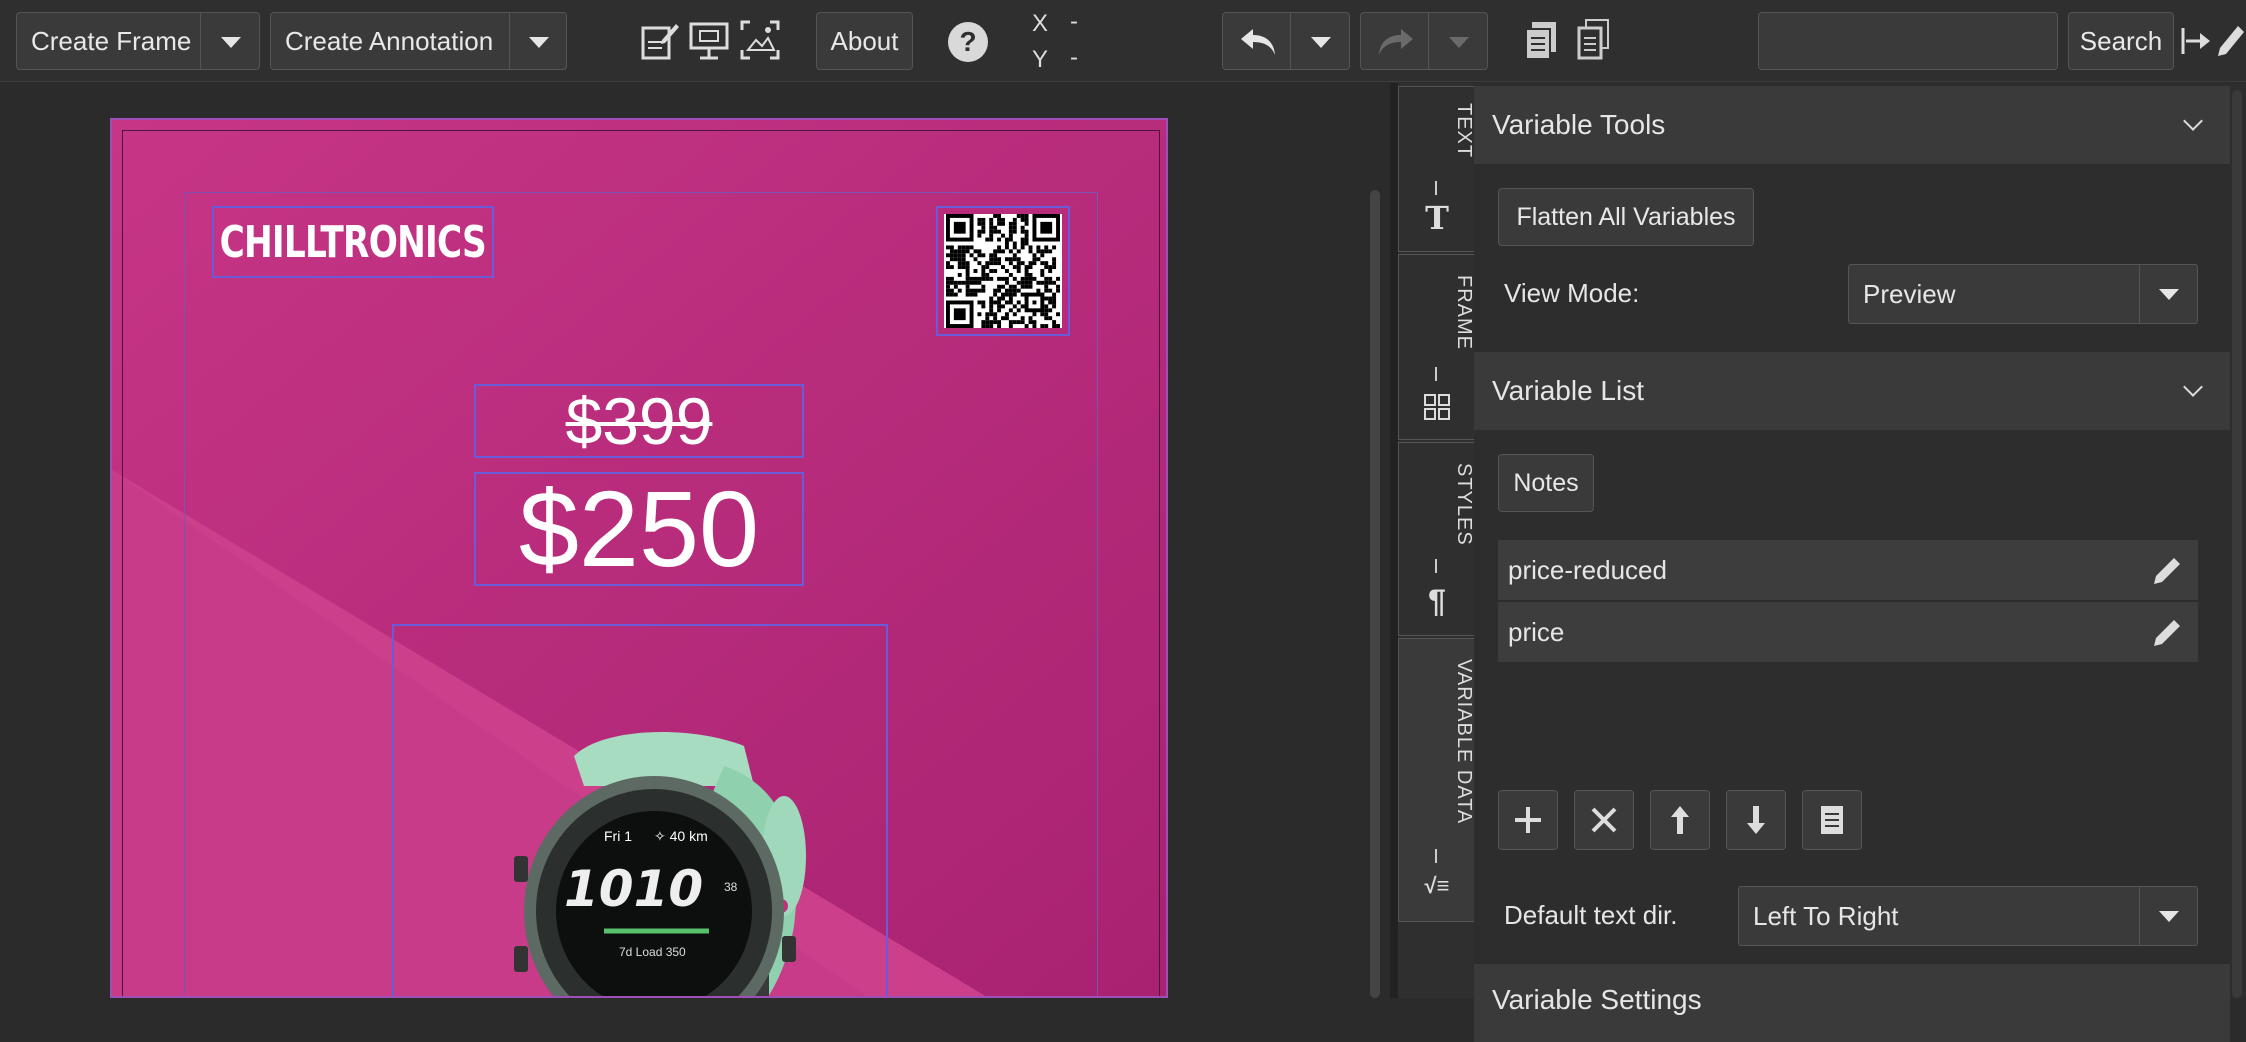 This screenshot has height=1042, width=2246. Describe the element at coordinates (1286, 41) in the screenshot. I see `undo-button` at that location.